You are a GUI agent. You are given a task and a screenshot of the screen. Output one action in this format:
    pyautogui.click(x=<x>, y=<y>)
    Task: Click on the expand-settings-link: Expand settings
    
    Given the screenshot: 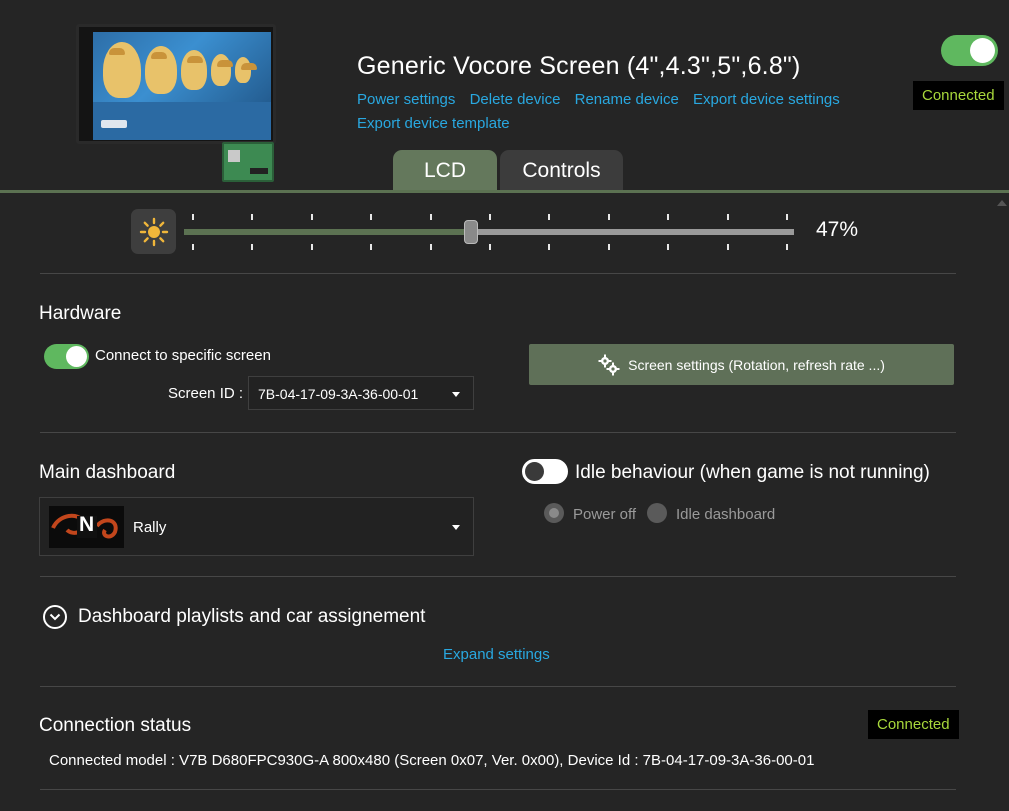 What is the action you would take?
    pyautogui.click(x=496, y=654)
    